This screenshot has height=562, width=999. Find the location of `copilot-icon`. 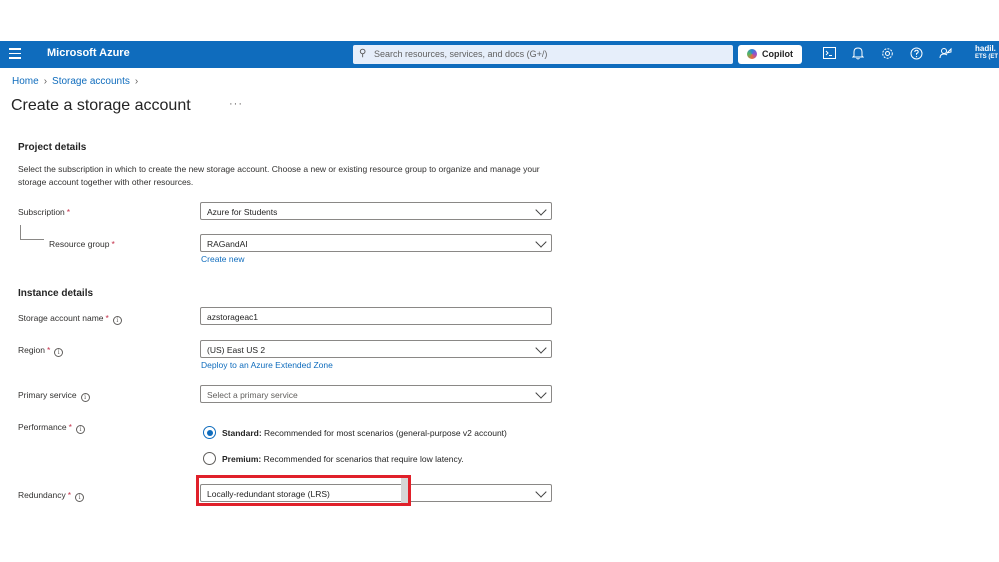

copilot-icon is located at coordinates (752, 54).